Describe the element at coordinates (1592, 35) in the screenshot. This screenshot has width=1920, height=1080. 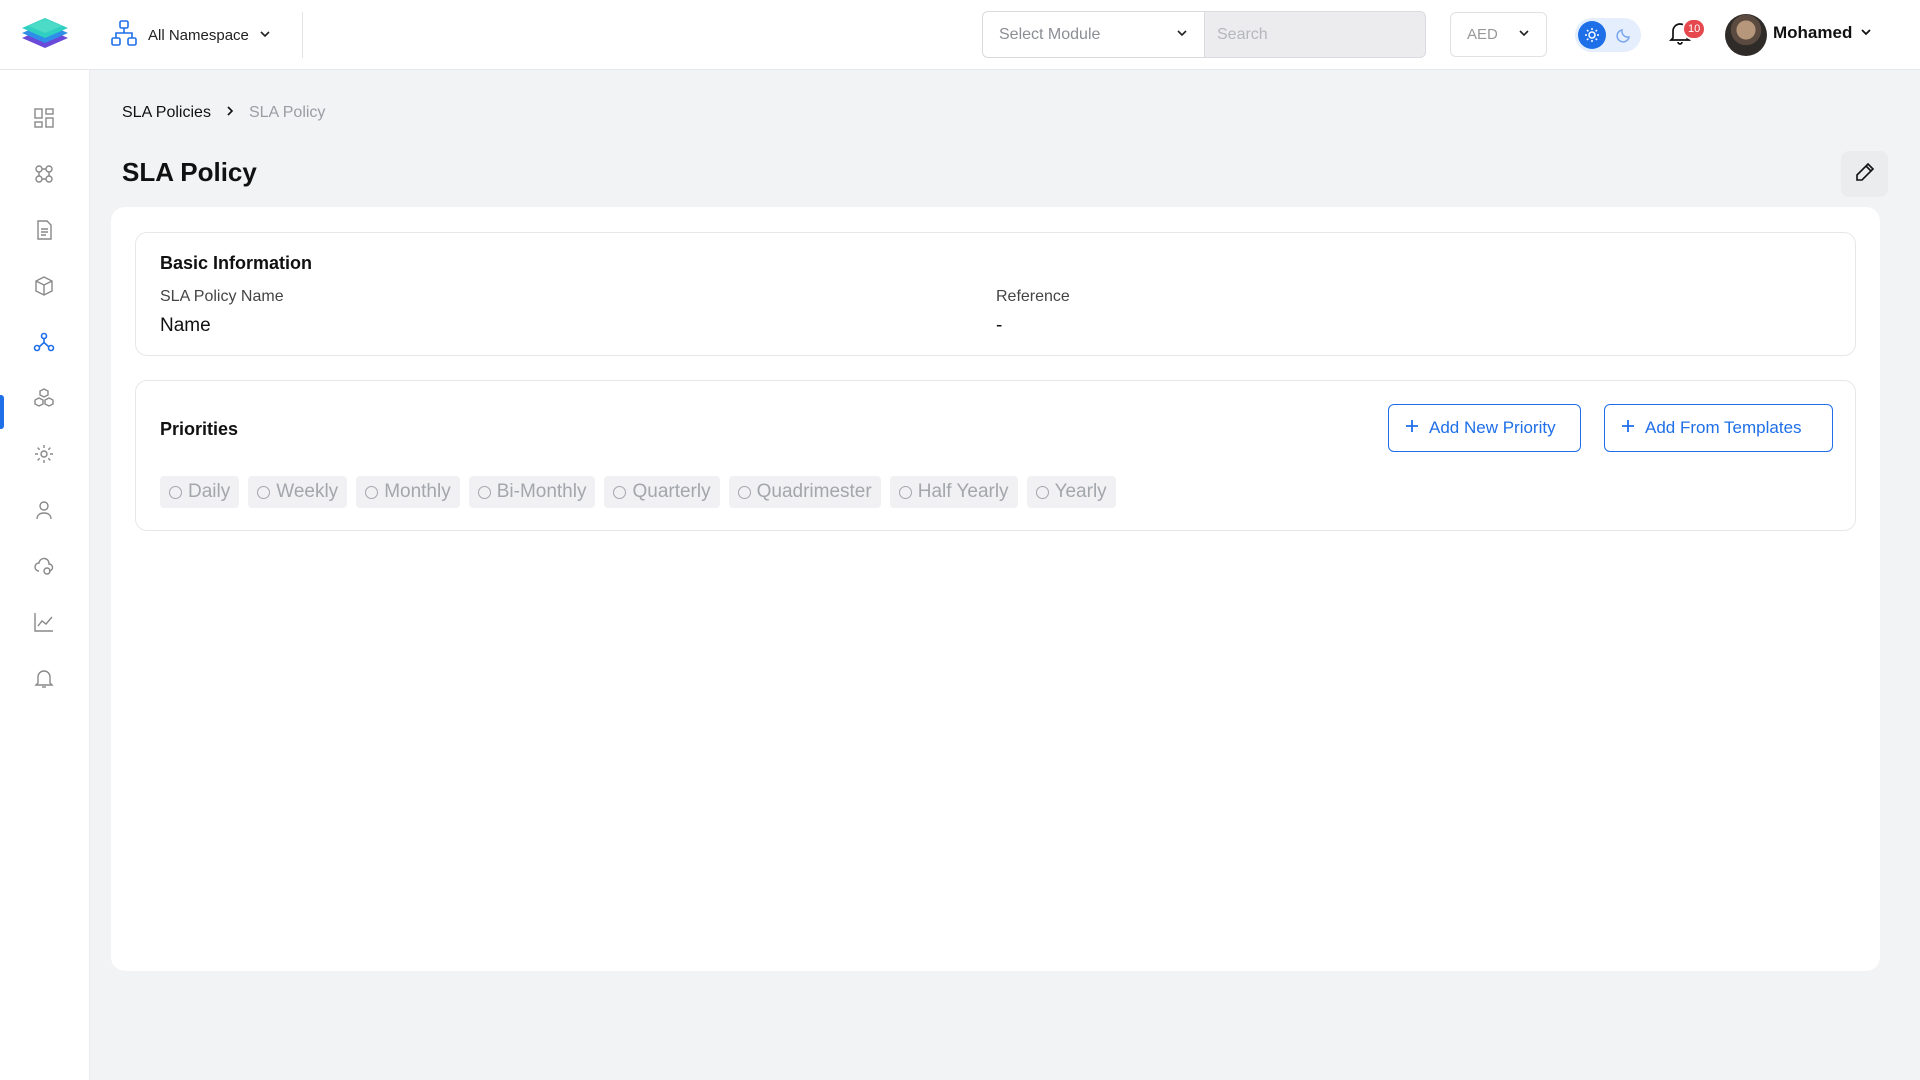
I see `sun-icon` at that location.